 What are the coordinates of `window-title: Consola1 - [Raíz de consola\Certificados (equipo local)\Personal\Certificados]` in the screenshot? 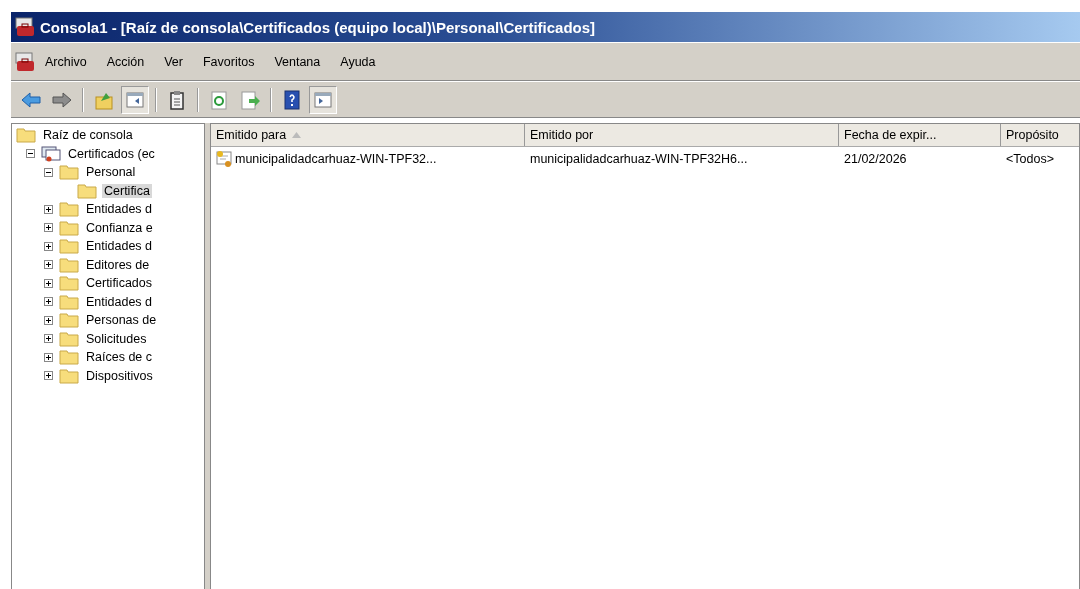 It's located at (318, 27).